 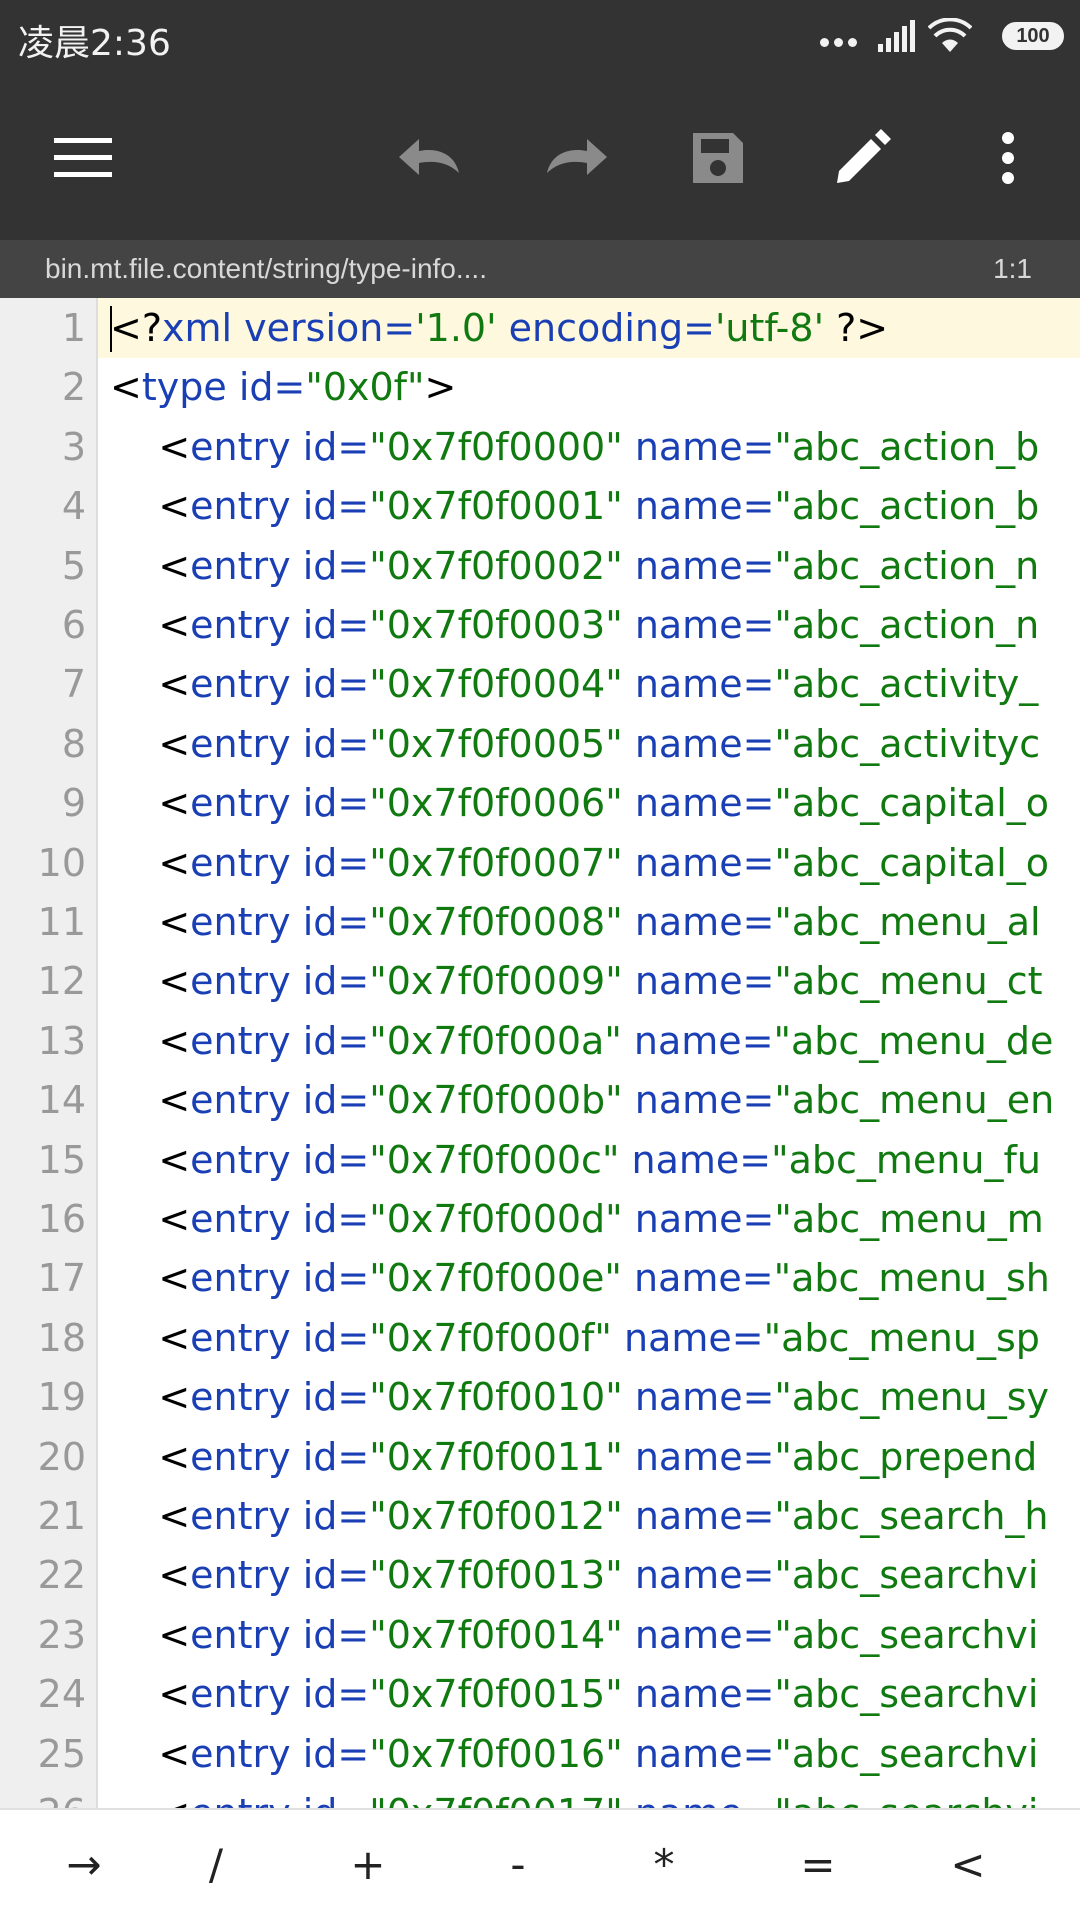 I want to click on text-caret, so click(x=111, y=329).